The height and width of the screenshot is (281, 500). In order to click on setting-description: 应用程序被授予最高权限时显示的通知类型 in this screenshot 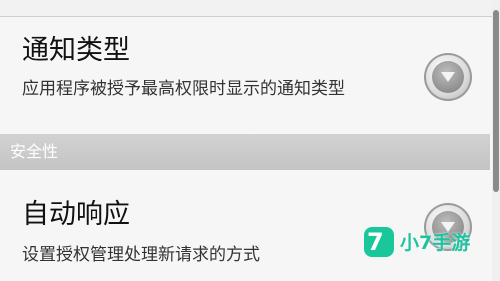, I will do `click(183, 89)`.